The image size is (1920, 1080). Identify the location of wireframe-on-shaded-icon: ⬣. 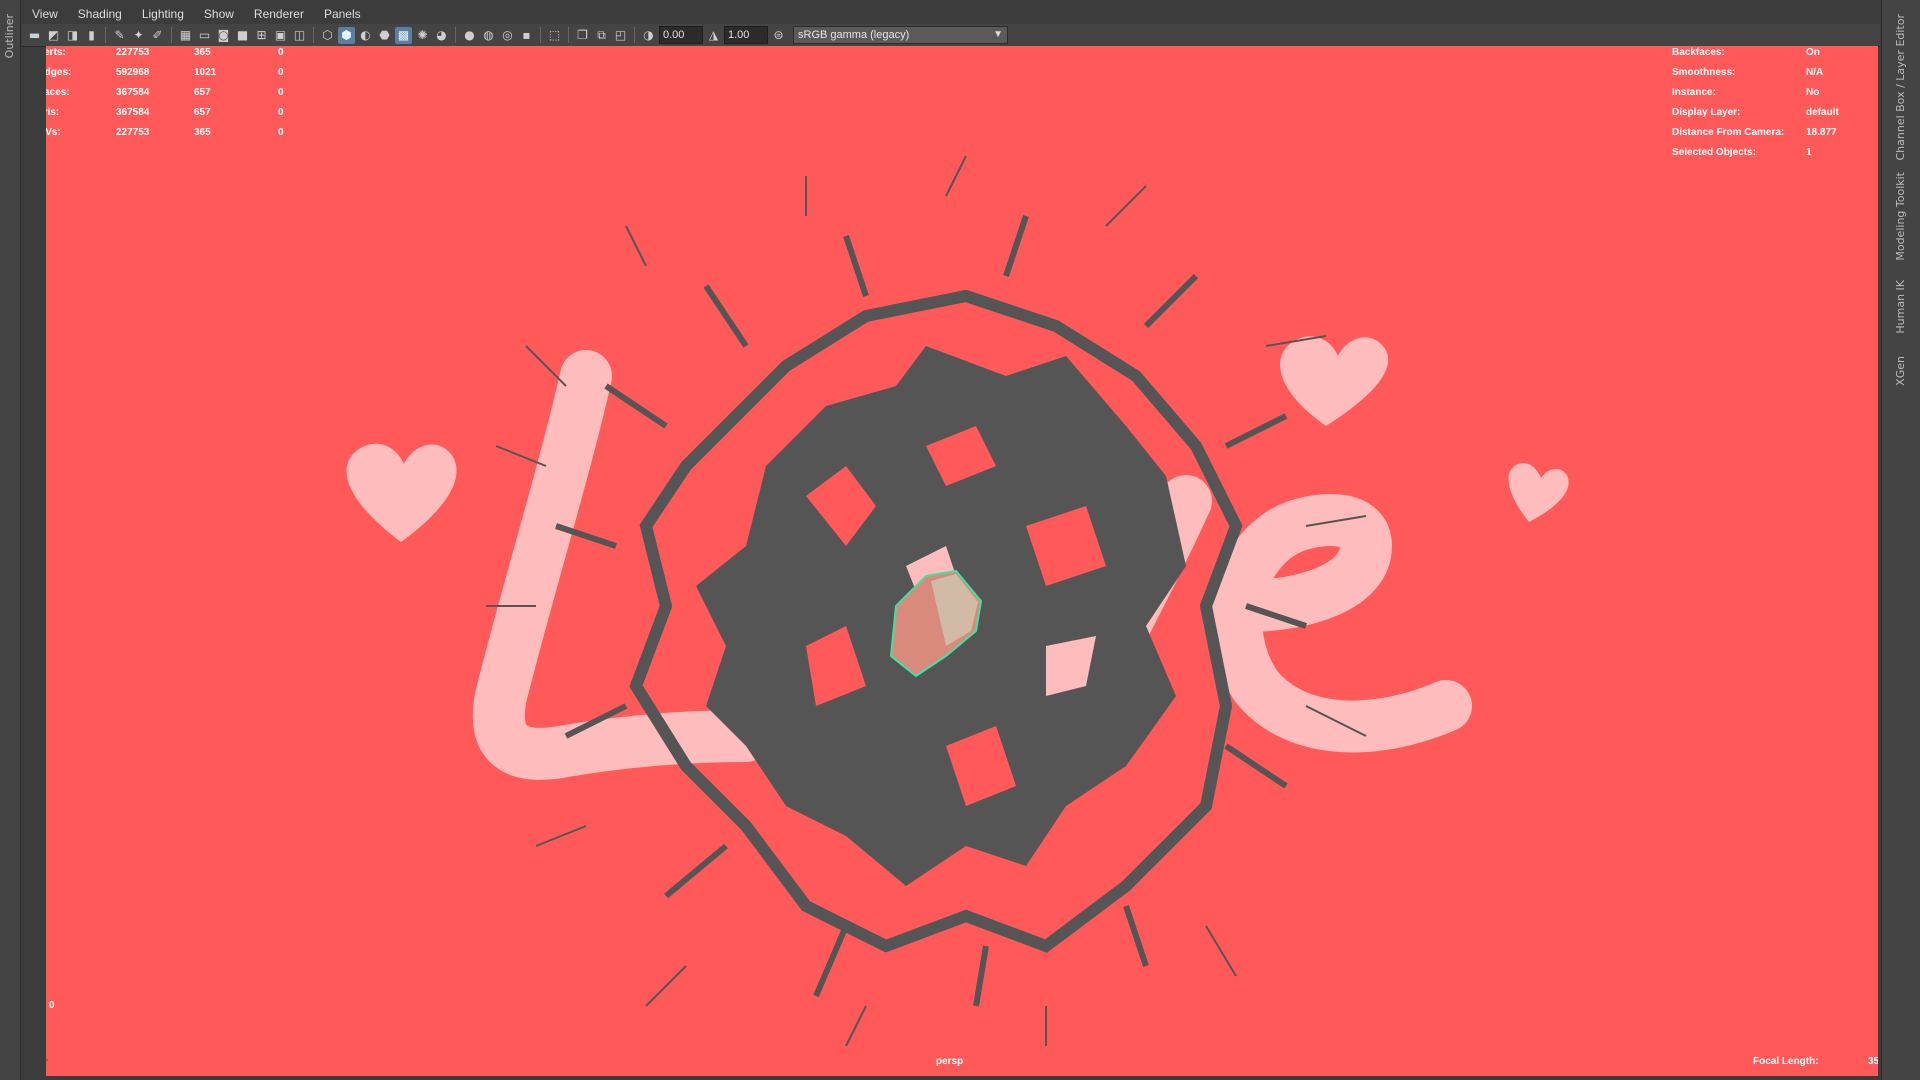
(384, 35).